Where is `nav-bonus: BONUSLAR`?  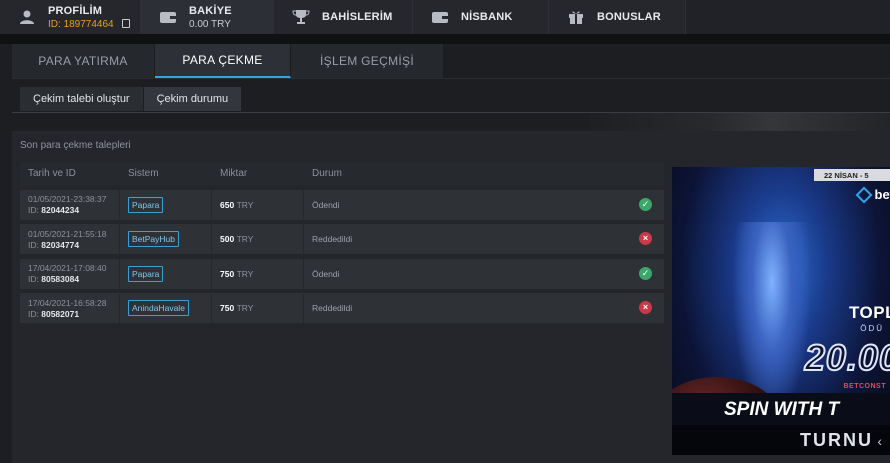
nav-bonus: BONUSLAR is located at coordinates (617, 17).